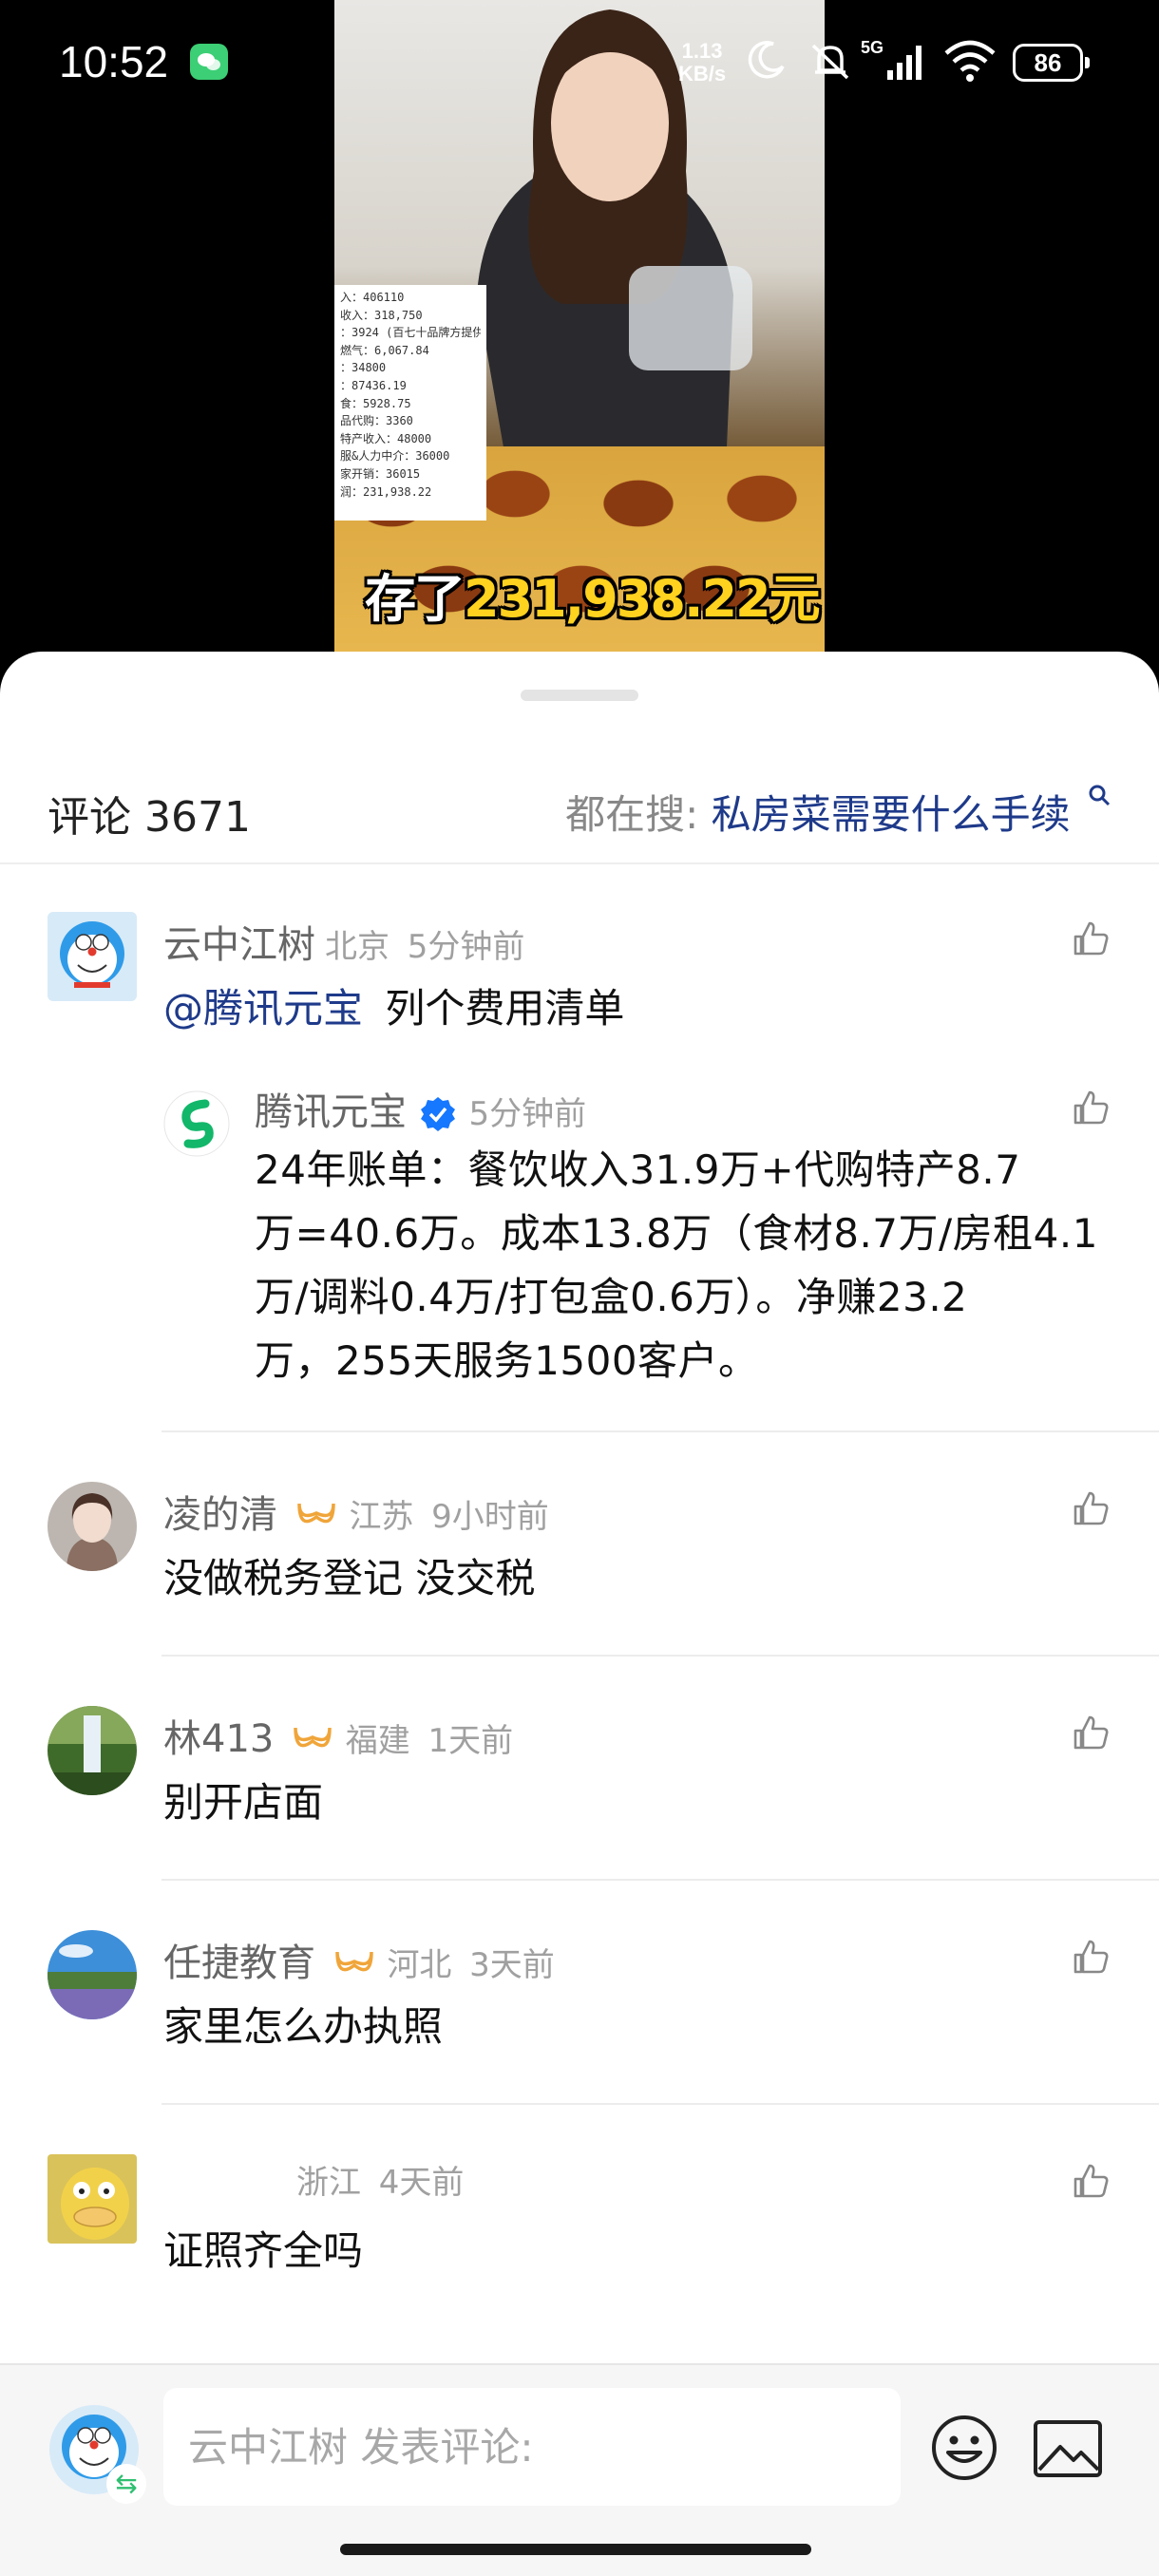  I want to click on comment-header: 浙江 4天前, so click(380, 2179).